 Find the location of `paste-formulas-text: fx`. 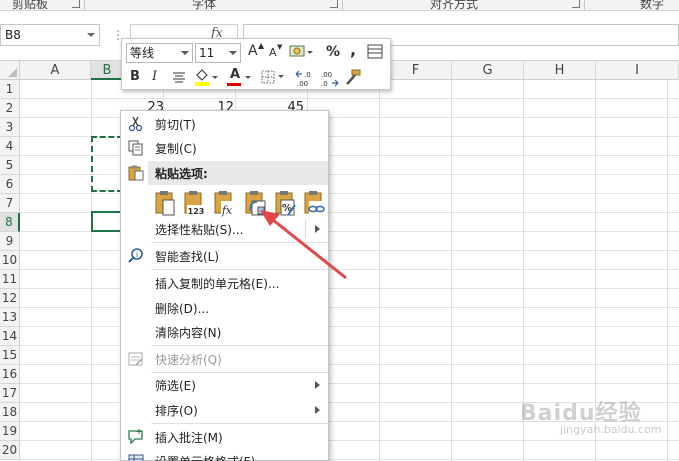

paste-formulas-text: fx is located at coordinates (227, 210).